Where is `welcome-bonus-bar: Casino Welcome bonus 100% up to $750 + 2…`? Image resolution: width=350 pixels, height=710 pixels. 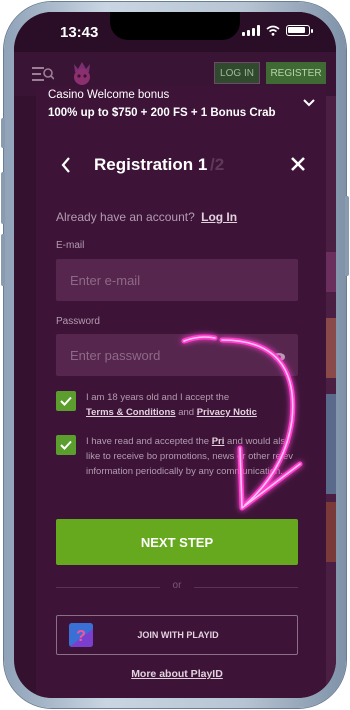 welcome-bonus-bar: Casino Welcome bonus 100% up to $750 + 2… is located at coordinates (181, 107).